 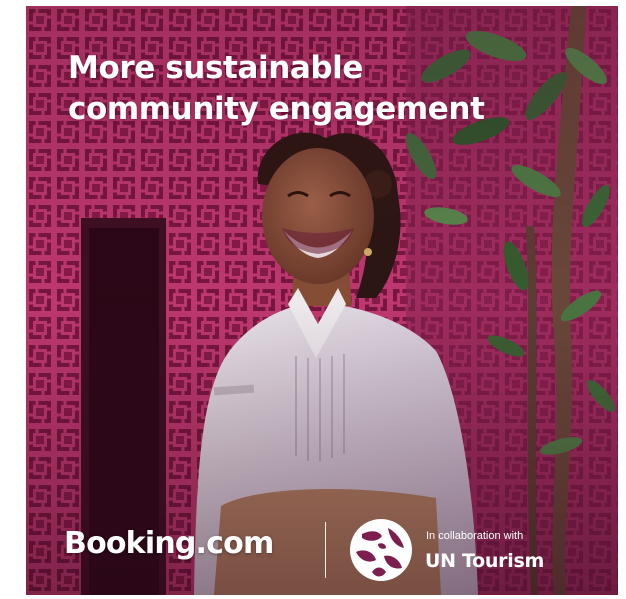 I want to click on un-tourism-name: UN Tourism, so click(x=484, y=561).